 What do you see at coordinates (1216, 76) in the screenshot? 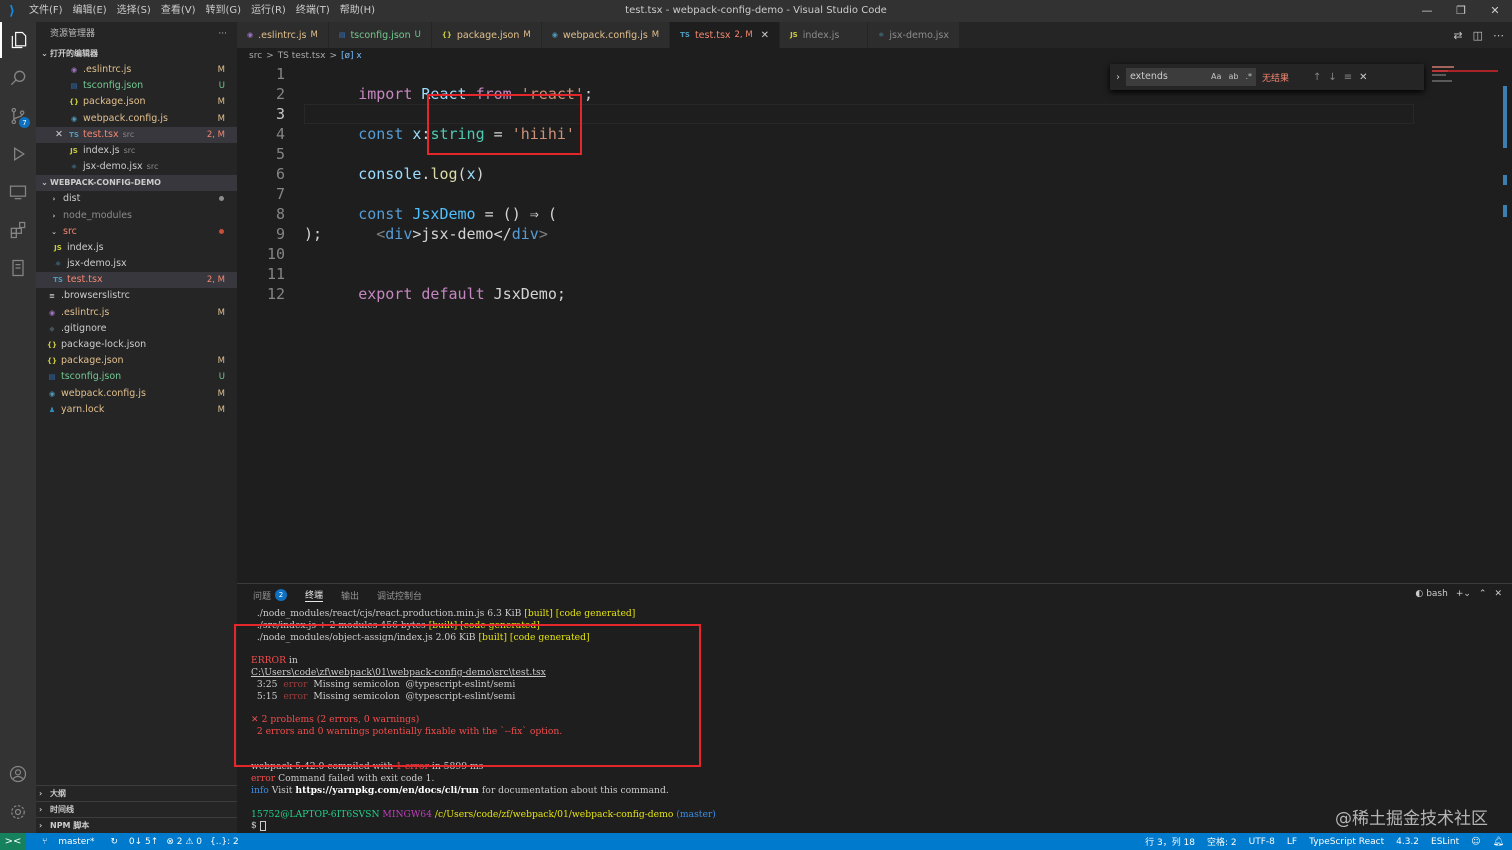
I see `match-case-icon: Aa` at bounding box center [1216, 76].